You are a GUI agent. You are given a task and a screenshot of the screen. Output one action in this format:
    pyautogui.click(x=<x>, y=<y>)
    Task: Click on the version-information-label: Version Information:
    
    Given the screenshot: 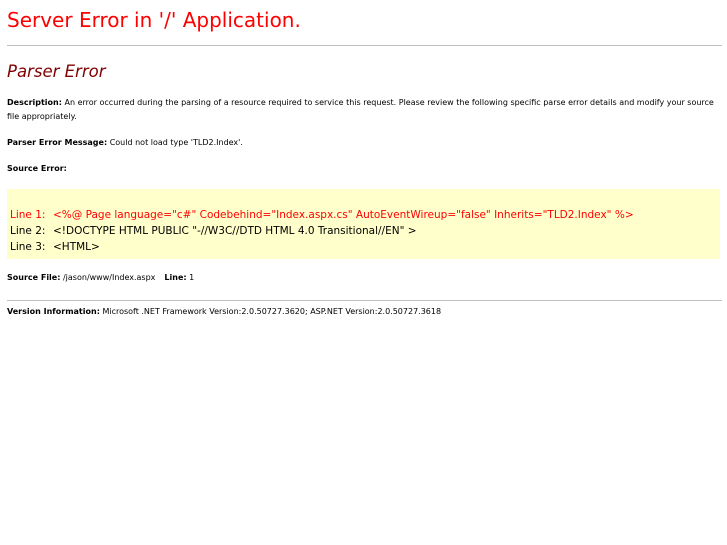 What is the action you would take?
    pyautogui.click(x=53, y=311)
    